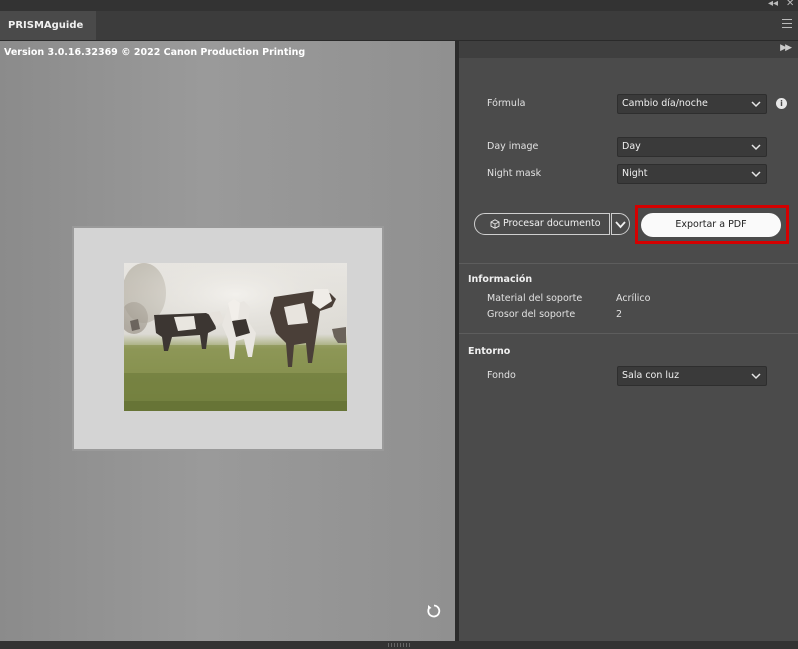 The width and height of the screenshot is (798, 649). I want to click on print-preview-frame, so click(228, 338).